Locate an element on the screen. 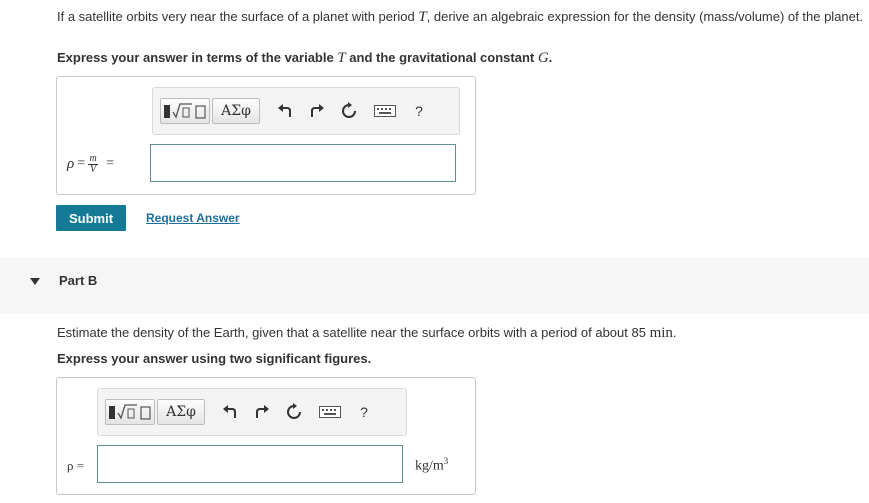 This screenshot has width=869, height=503. fraction-numerator: m is located at coordinates (93, 158).